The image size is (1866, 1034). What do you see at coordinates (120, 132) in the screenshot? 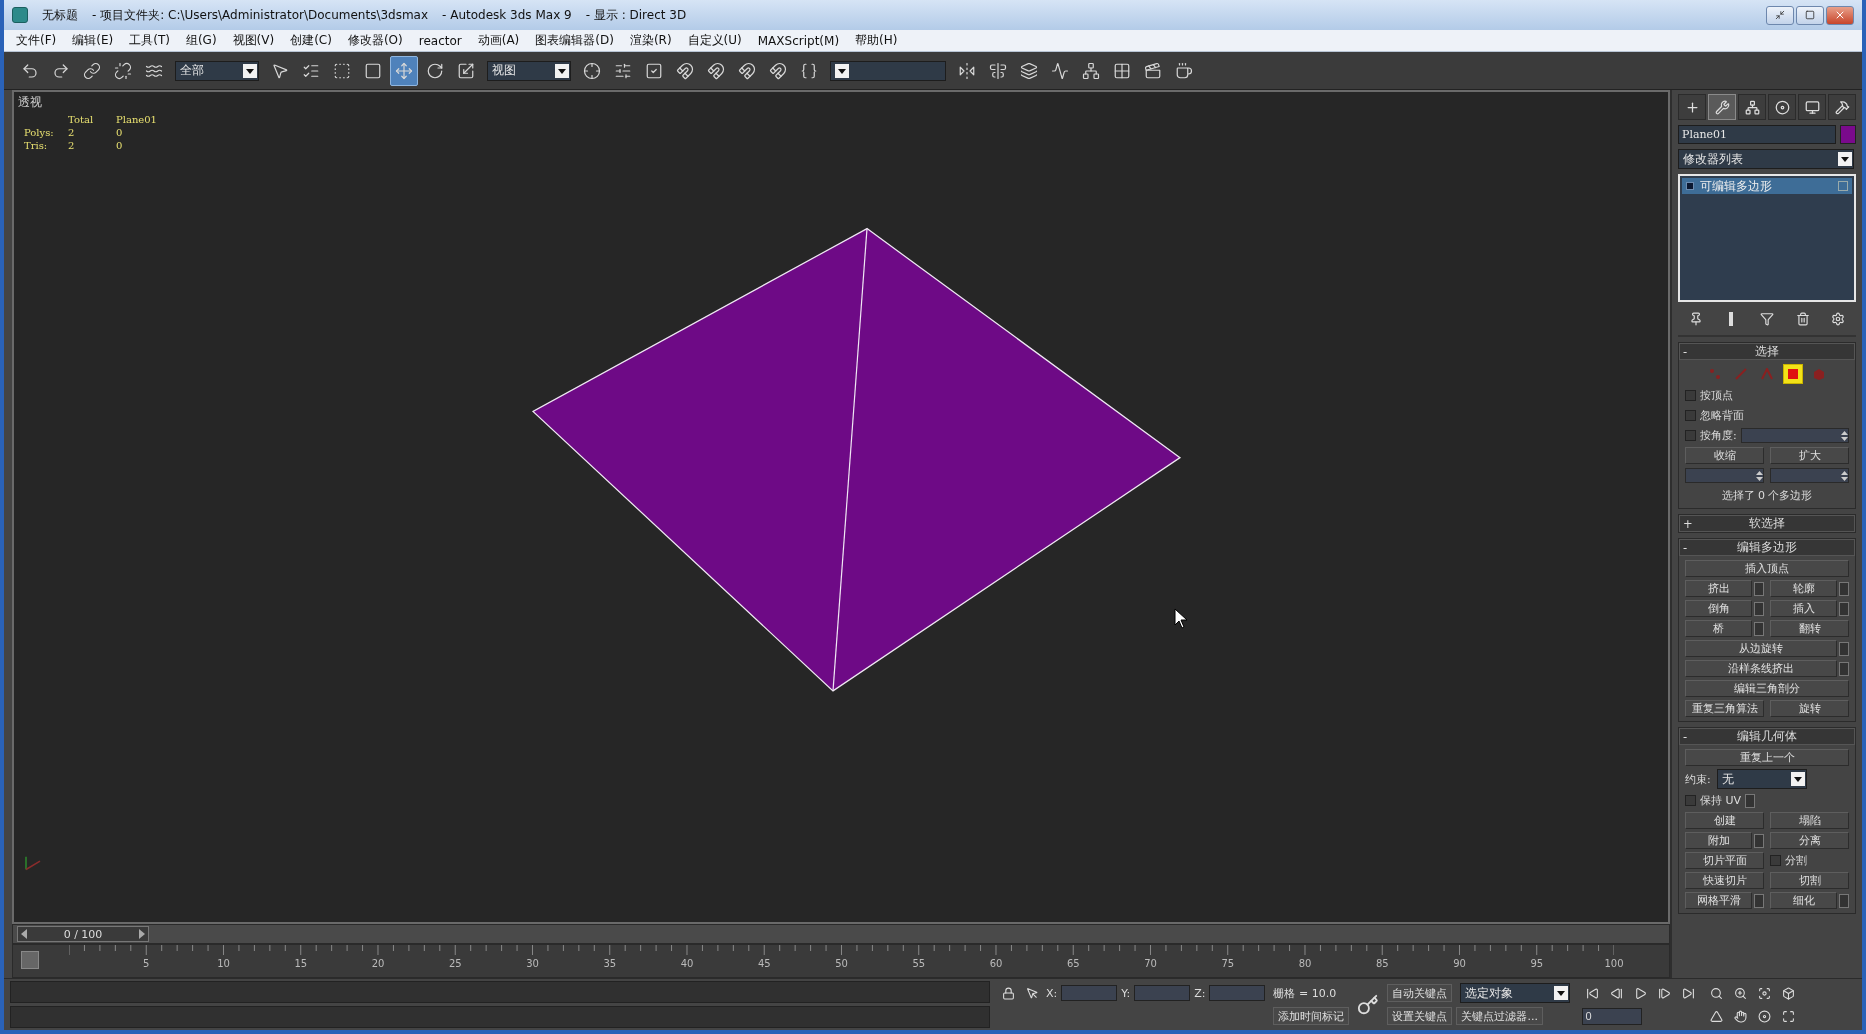
I see `stats-value: 0` at bounding box center [120, 132].